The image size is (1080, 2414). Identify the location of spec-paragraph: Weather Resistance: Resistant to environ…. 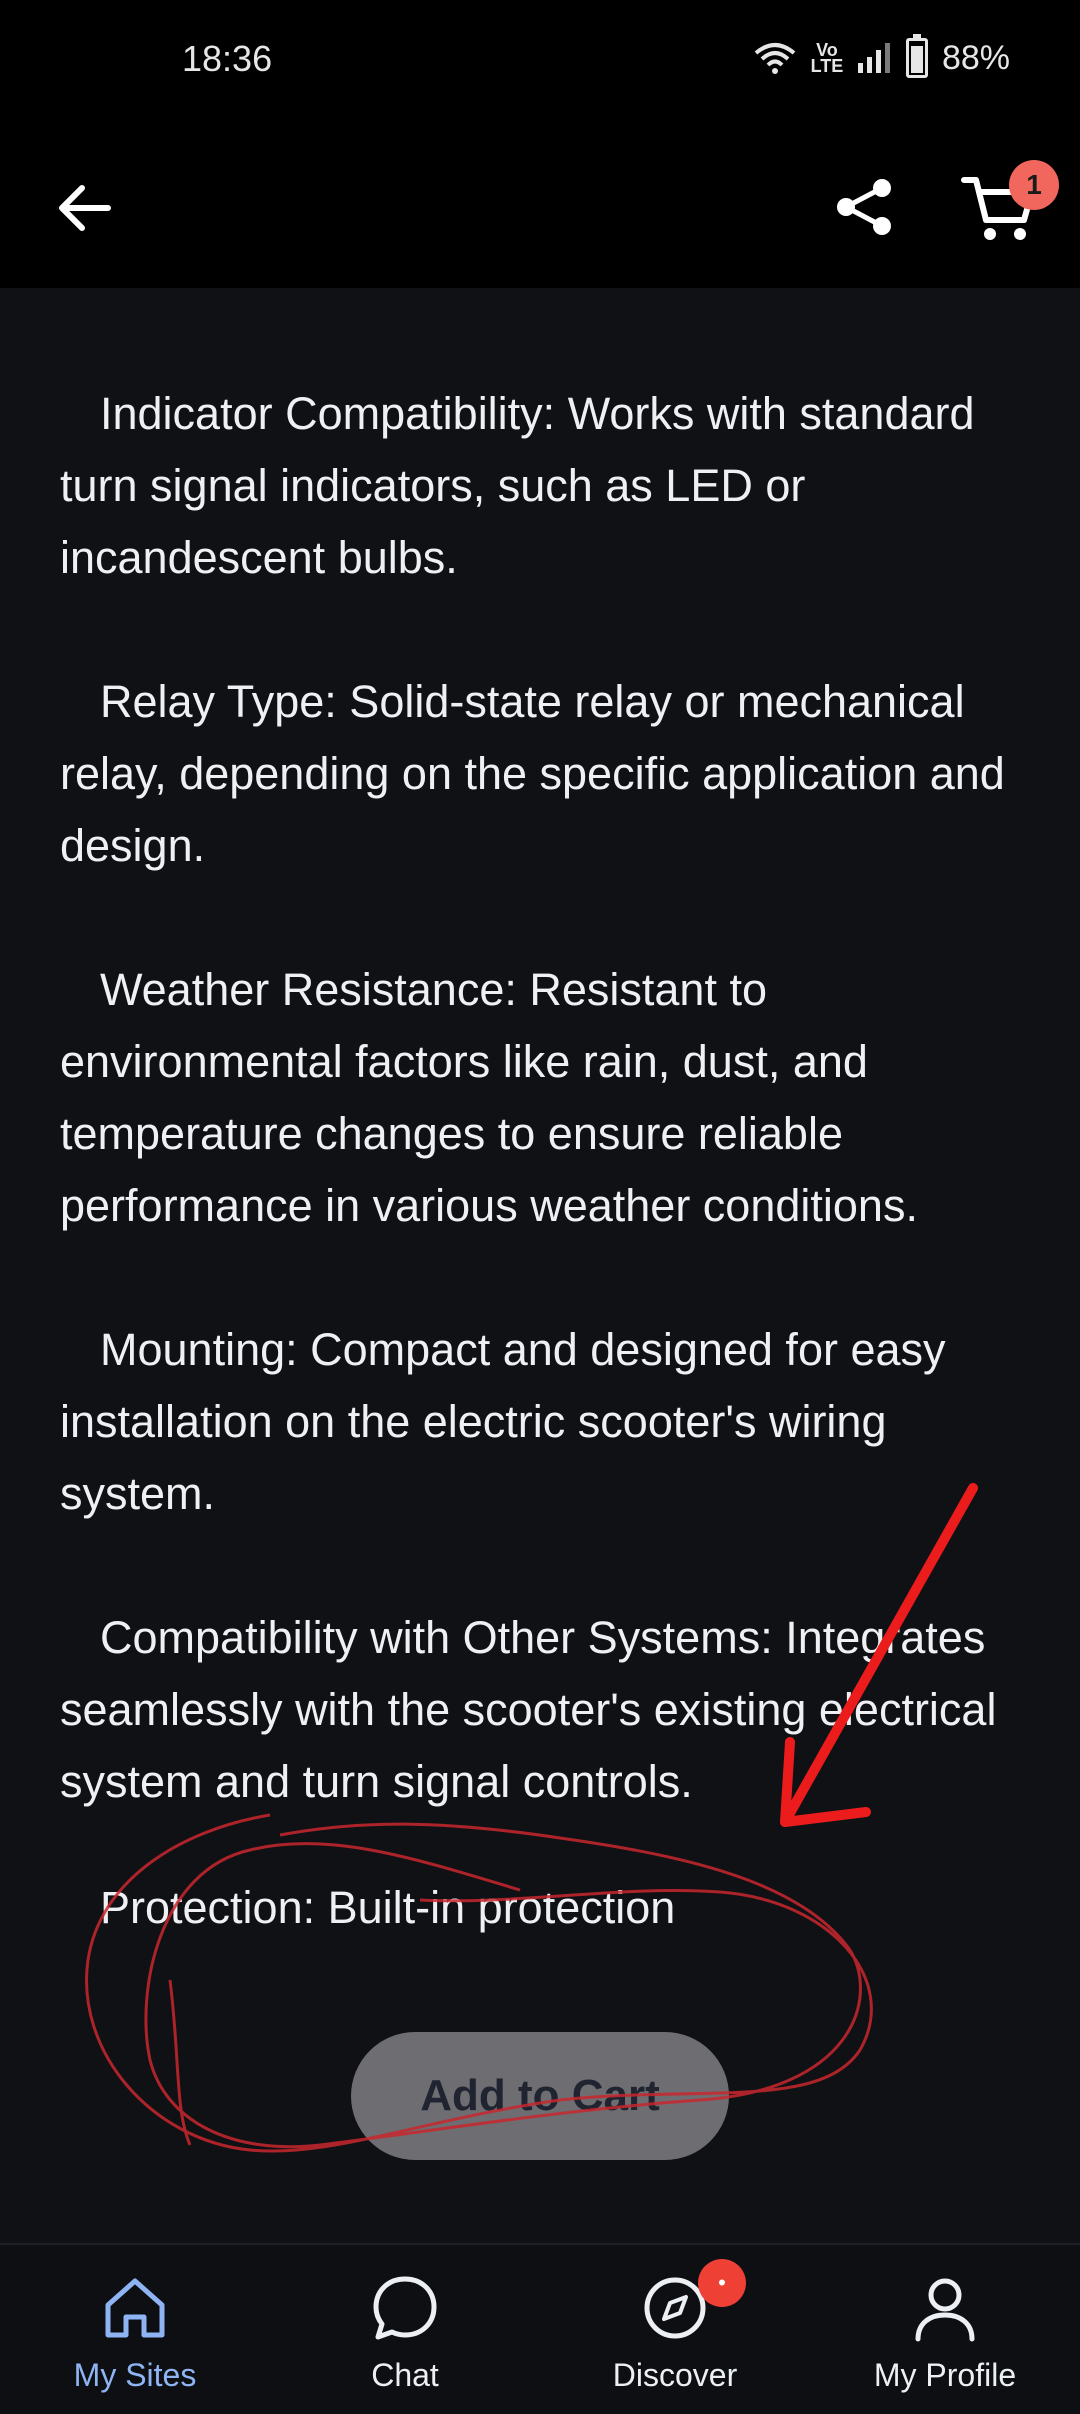
(489, 1097).